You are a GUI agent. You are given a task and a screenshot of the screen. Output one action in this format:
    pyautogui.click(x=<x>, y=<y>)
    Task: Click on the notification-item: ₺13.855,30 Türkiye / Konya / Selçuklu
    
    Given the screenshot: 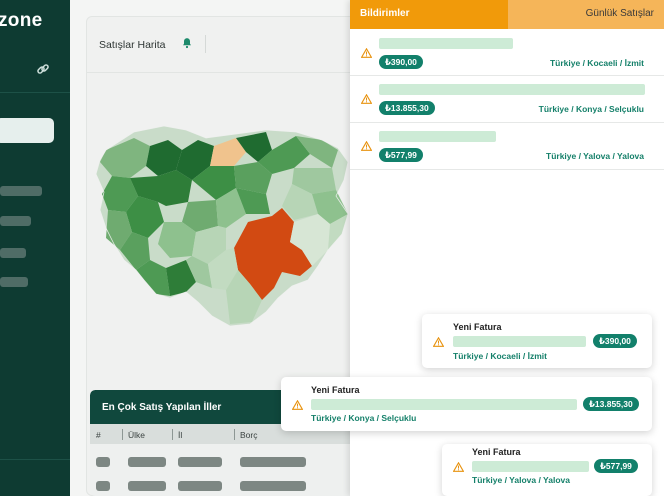 What is the action you would take?
    pyautogui.click(x=507, y=99)
    